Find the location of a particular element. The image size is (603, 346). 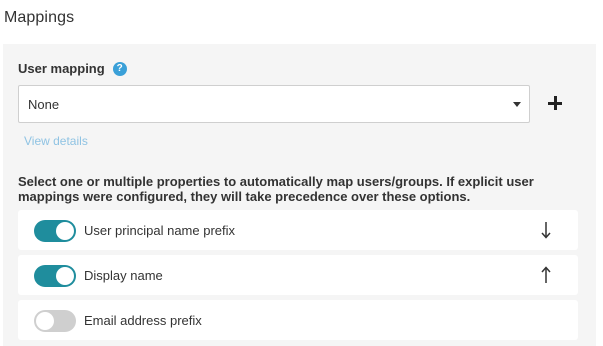

arrow-down-icon is located at coordinates (546, 230).